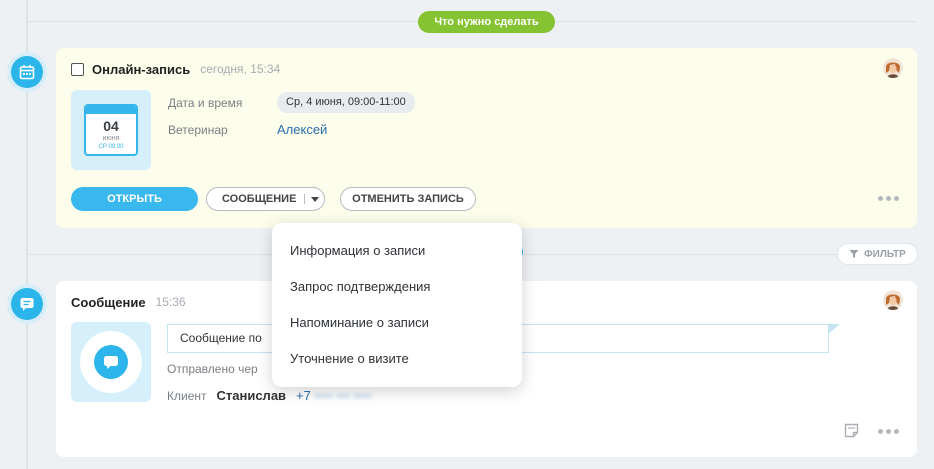  Describe the element at coordinates (111, 147) in the screenshot. I see `calendar-sub: СР 09:00` at that location.